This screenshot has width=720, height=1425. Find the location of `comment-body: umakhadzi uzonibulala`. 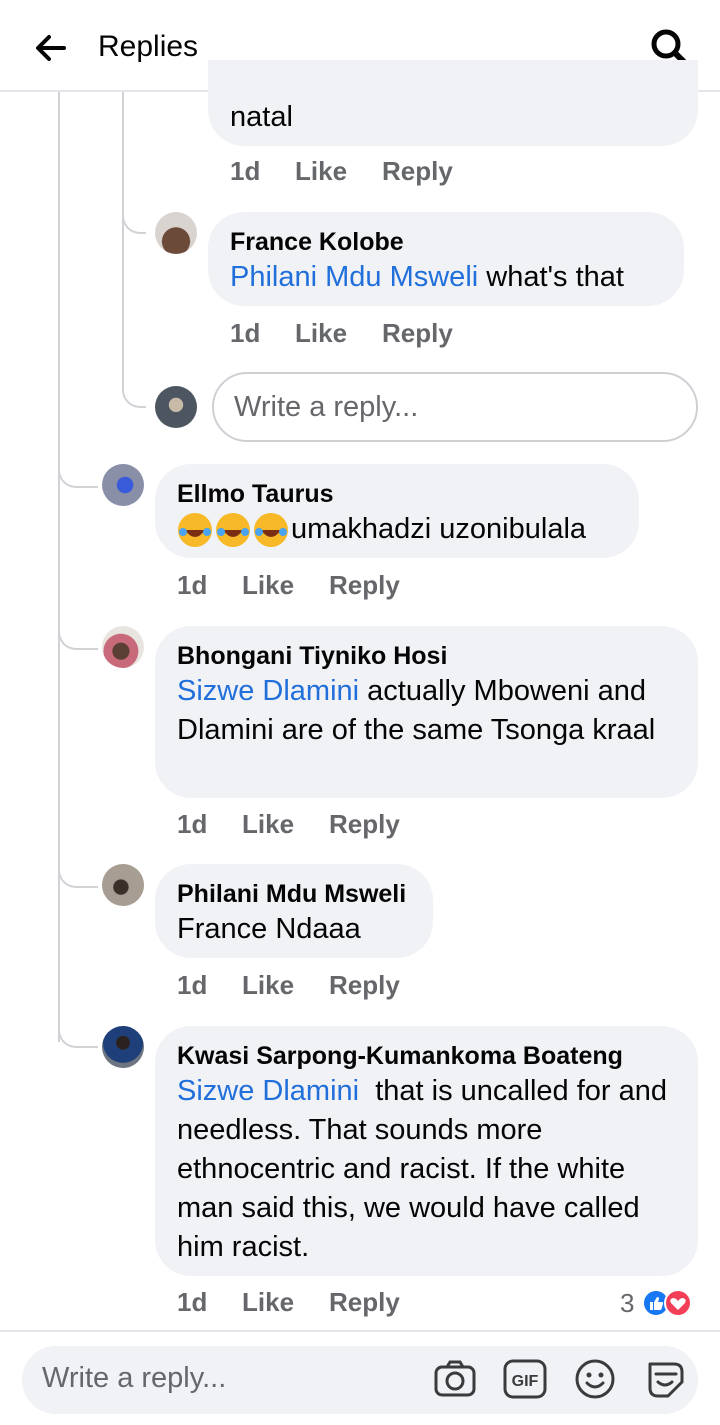

comment-body: umakhadzi uzonibulala is located at coordinates (439, 529).